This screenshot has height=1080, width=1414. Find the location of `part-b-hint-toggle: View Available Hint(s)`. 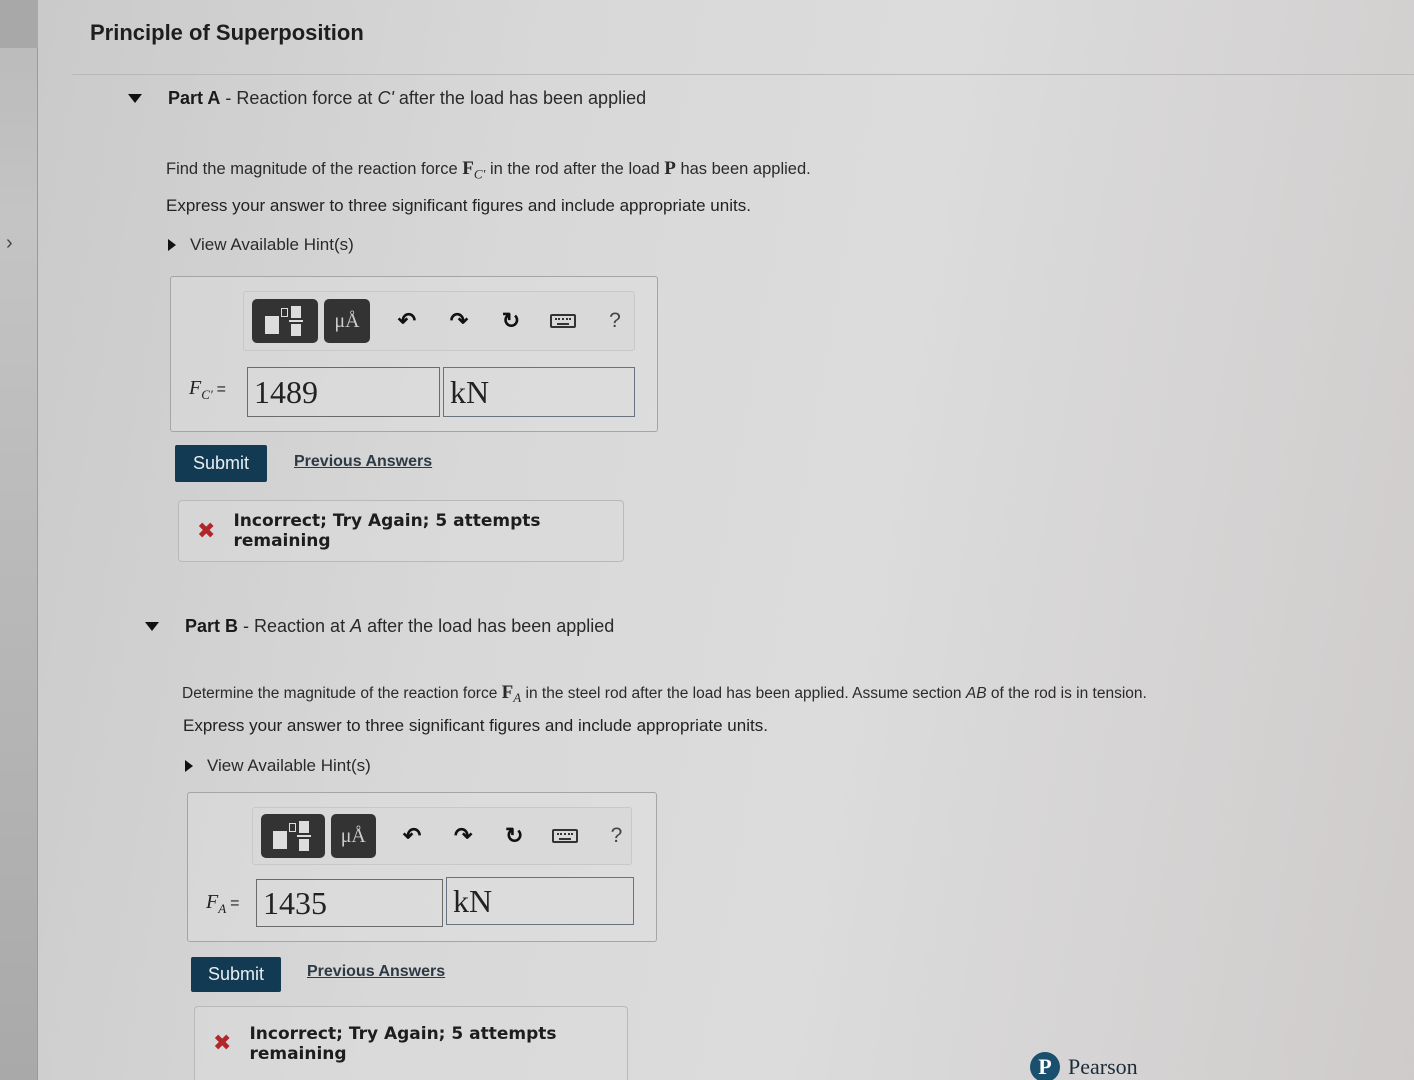

part-b-hint-toggle: View Available Hint(s) is located at coordinates (278, 766).